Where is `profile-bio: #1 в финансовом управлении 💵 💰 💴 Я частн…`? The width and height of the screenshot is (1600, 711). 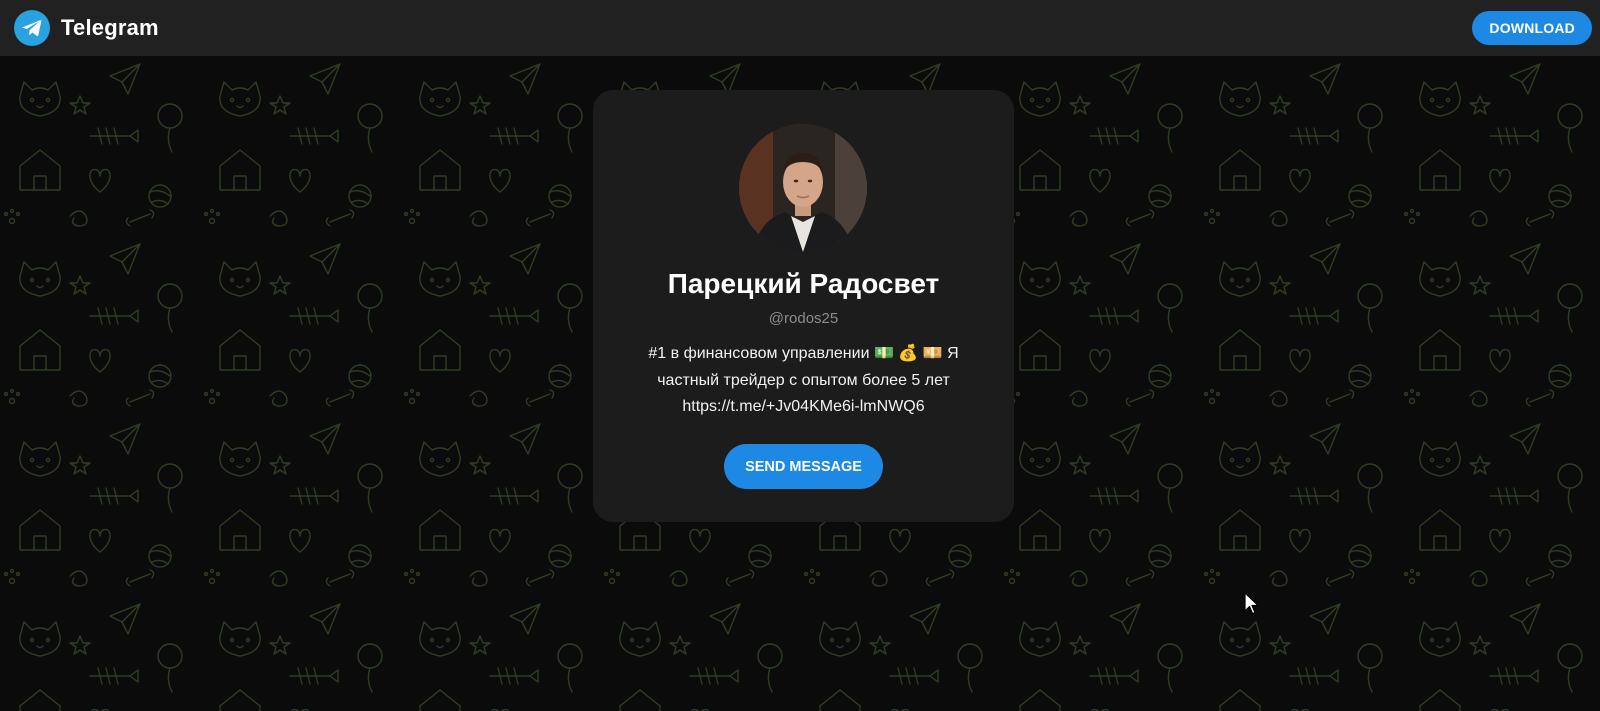
profile-bio: #1 в финансовом управлении 💵 💰 💴 Я частн… is located at coordinates (803, 381).